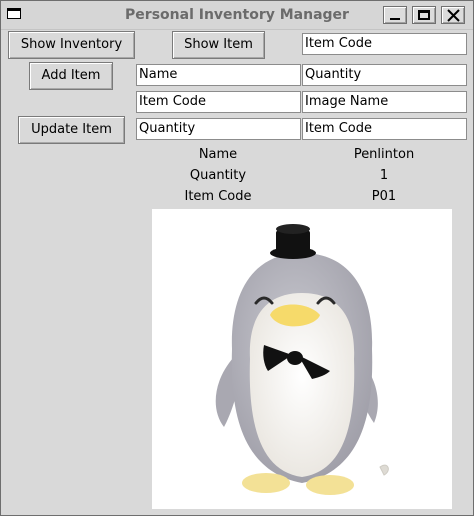  Describe the element at coordinates (395, 15) in the screenshot. I see `minimize-button` at that location.